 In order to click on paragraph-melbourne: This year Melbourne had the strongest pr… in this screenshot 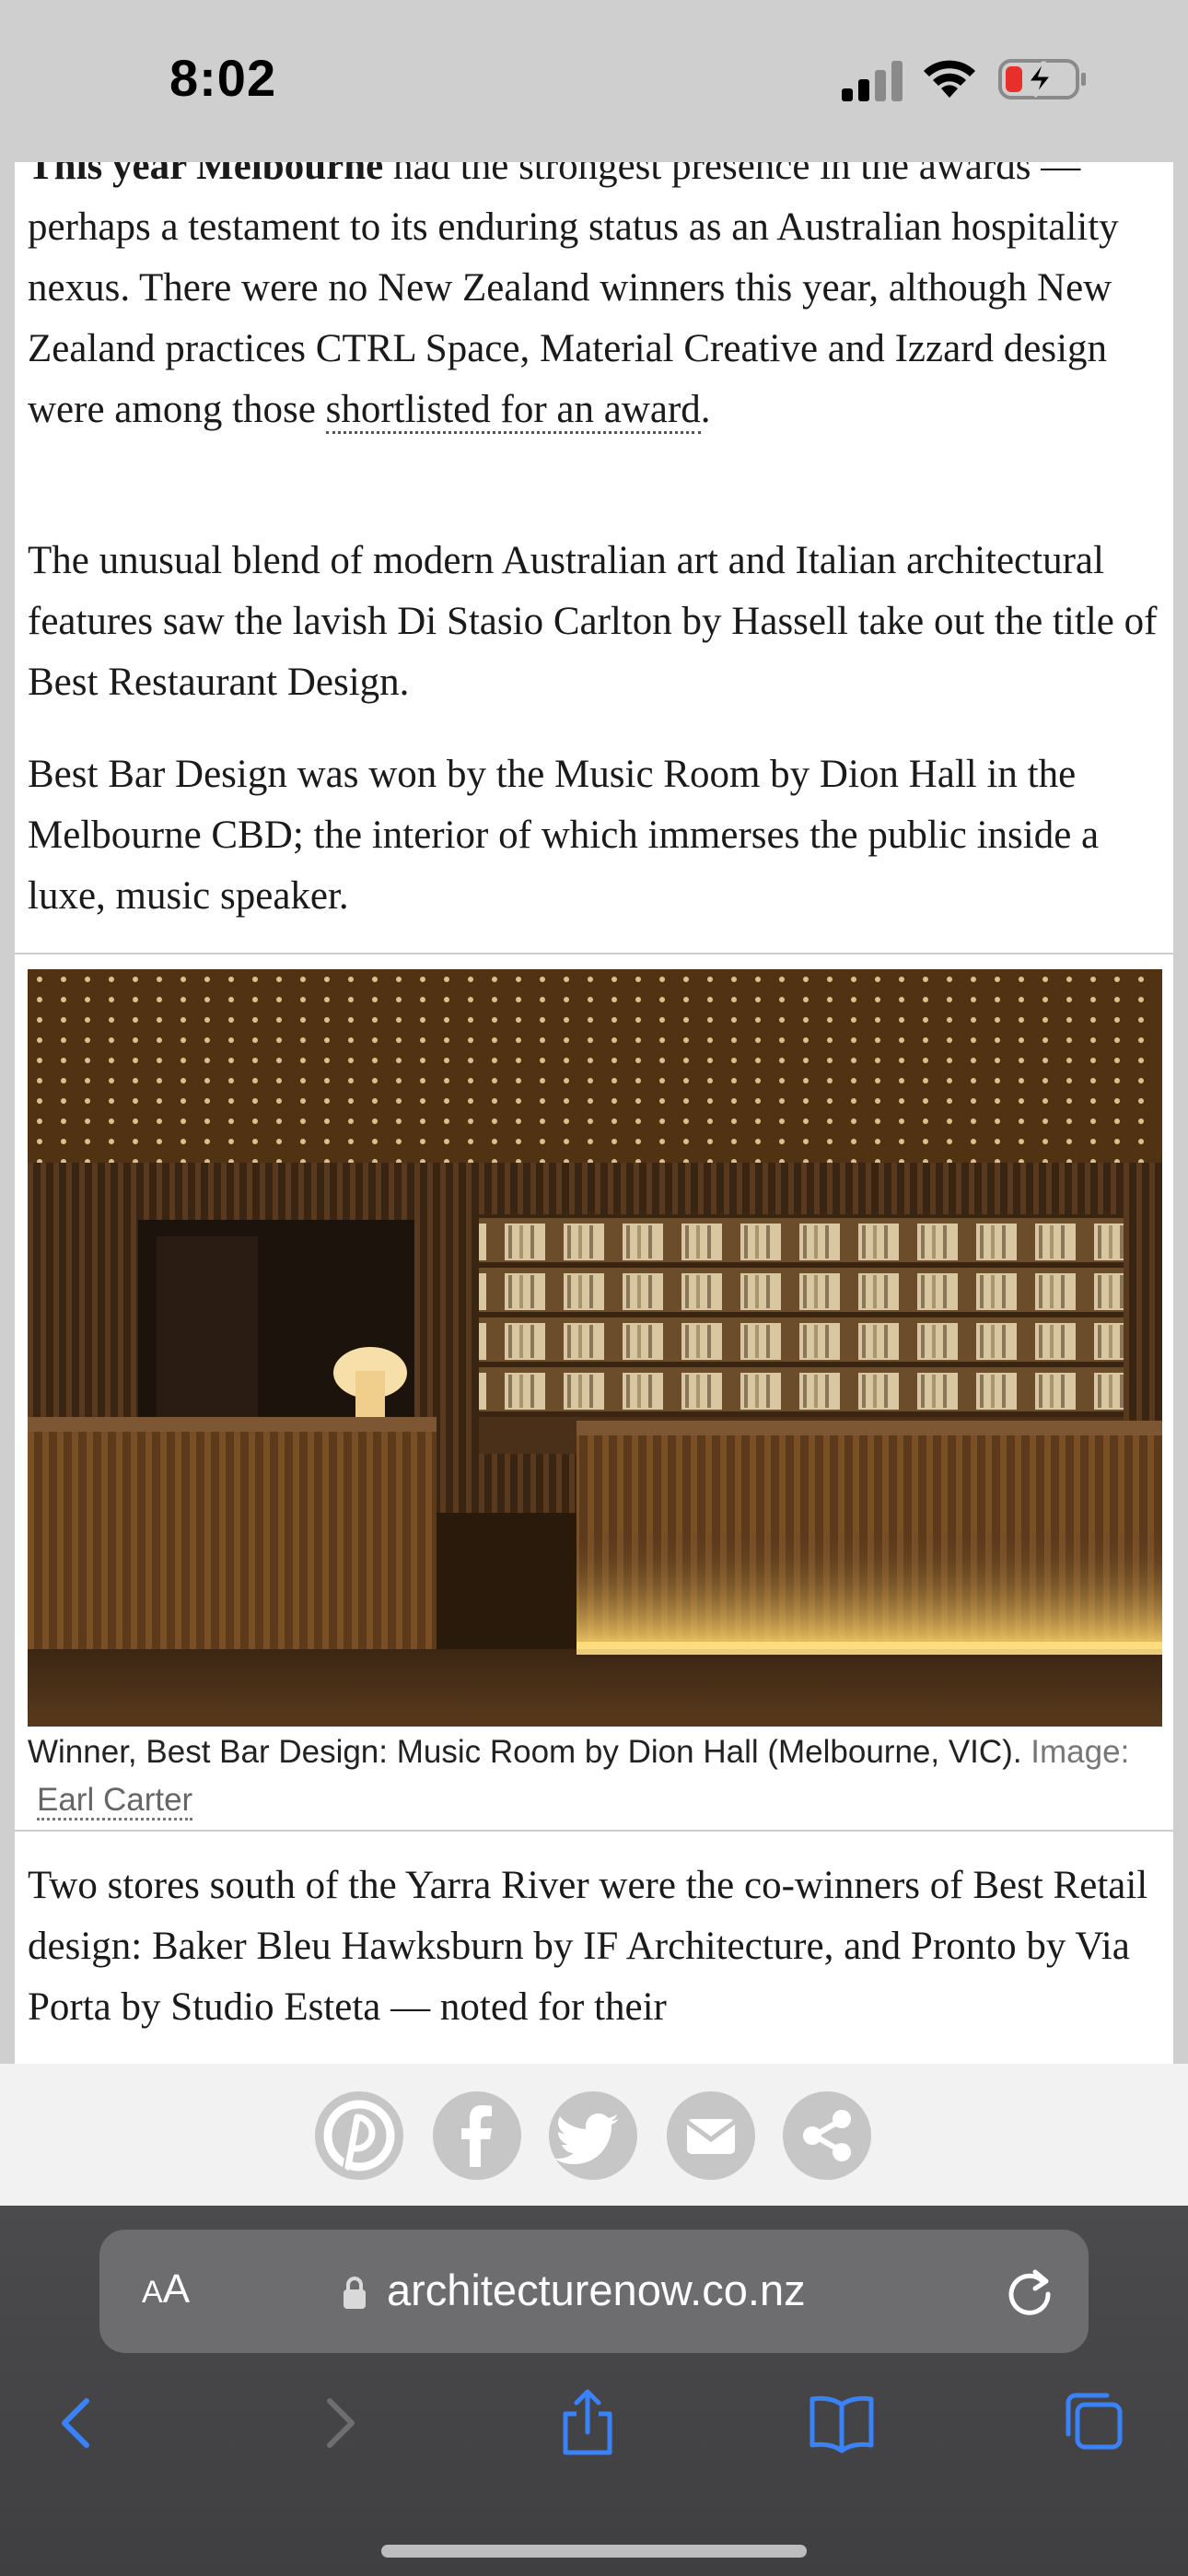, I will do `click(599, 301)`.